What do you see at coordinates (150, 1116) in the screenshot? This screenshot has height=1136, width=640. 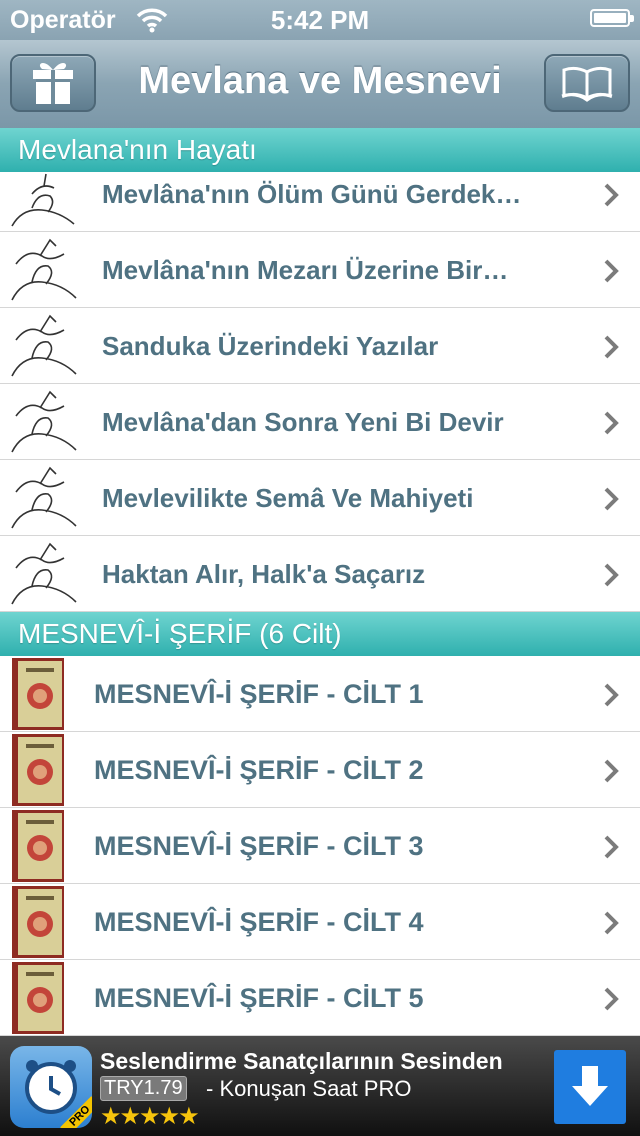 I see `rating-stars: ★★★★★` at bounding box center [150, 1116].